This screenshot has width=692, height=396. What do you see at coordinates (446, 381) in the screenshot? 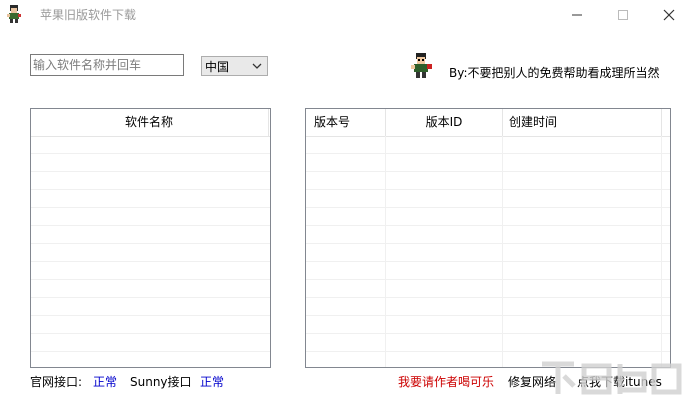
I see `buy-coke-link: 我要请作者喝可乐` at bounding box center [446, 381].